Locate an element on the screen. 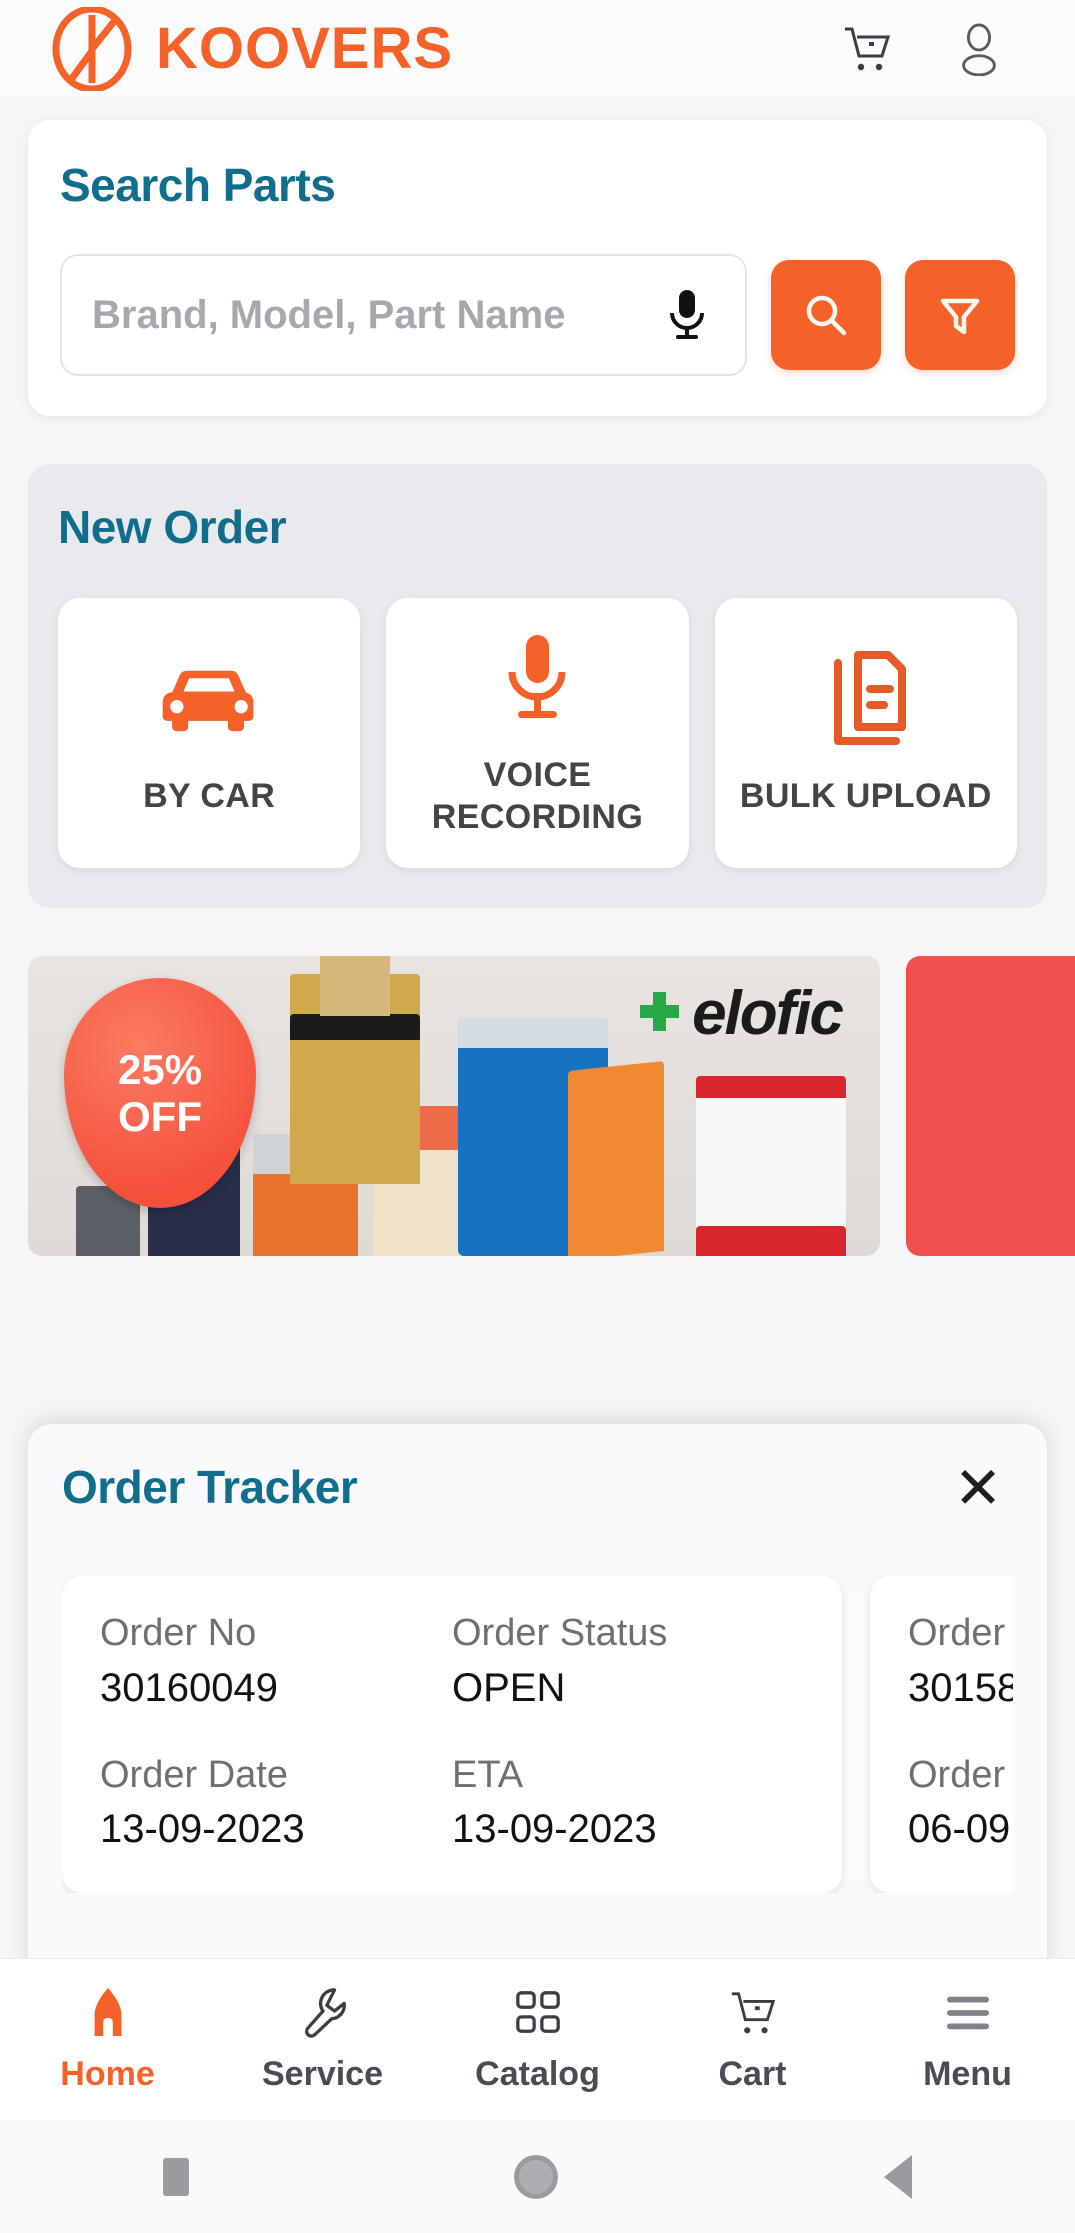 This screenshot has width=1075, height=2233. field-label: Order Date is located at coordinates (194, 1774).